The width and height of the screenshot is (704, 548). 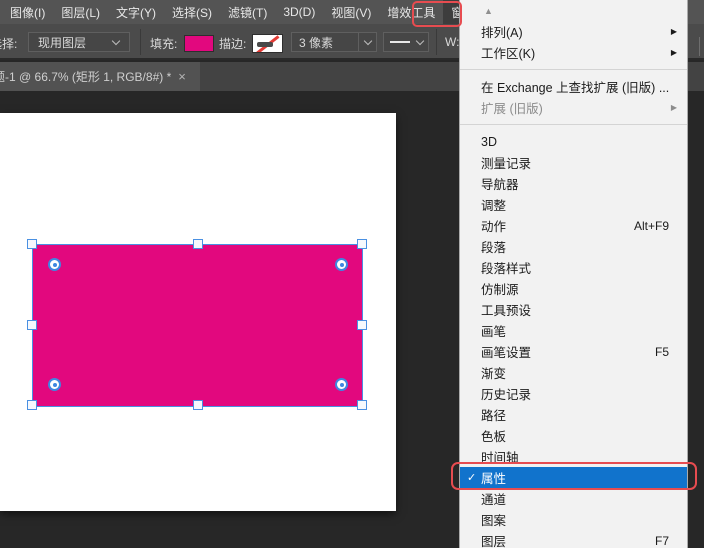 I want to click on menu-item: 渐变, so click(x=573, y=372).